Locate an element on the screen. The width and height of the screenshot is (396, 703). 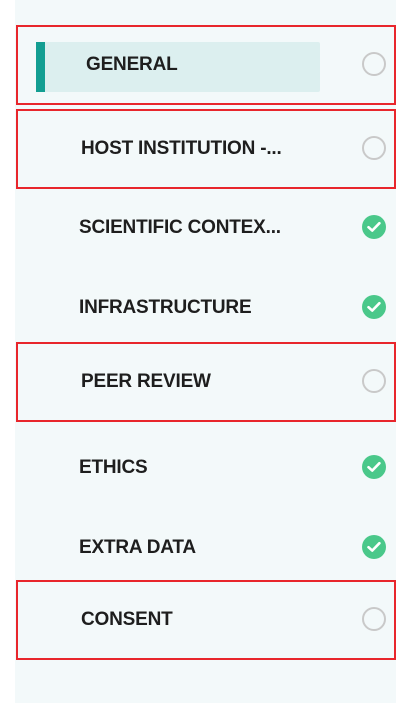
step-extra-data: EXTRA DATA is located at coordinates (206, 548).